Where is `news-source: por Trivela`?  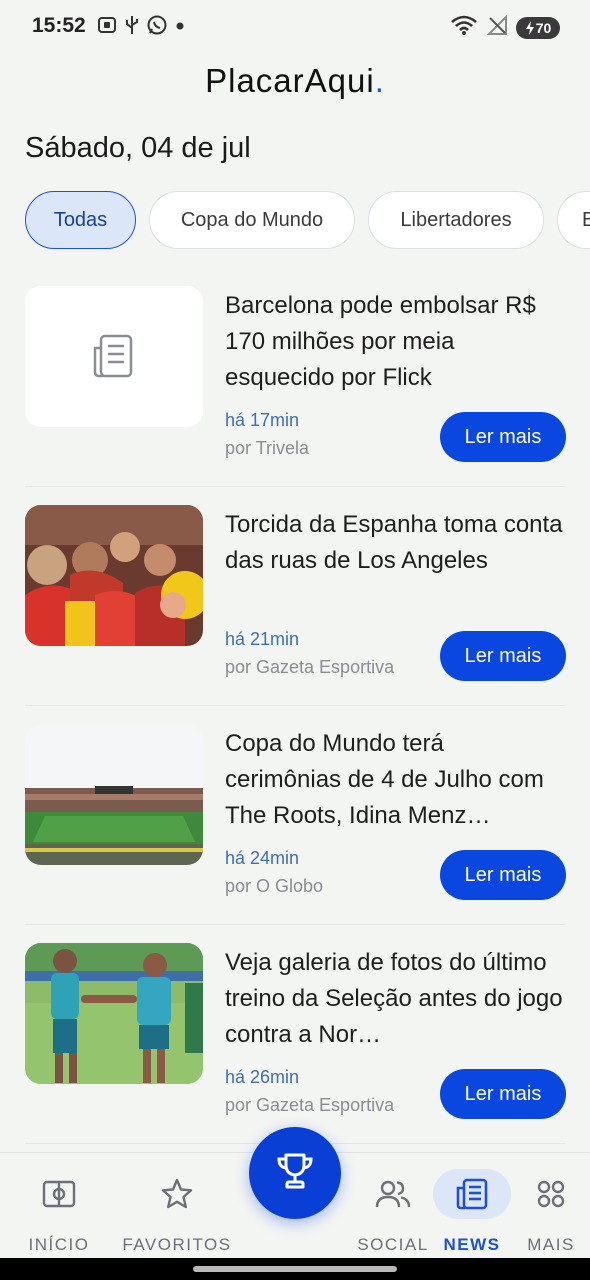
news-source: por Trivela is located at coordinates (267, 448).